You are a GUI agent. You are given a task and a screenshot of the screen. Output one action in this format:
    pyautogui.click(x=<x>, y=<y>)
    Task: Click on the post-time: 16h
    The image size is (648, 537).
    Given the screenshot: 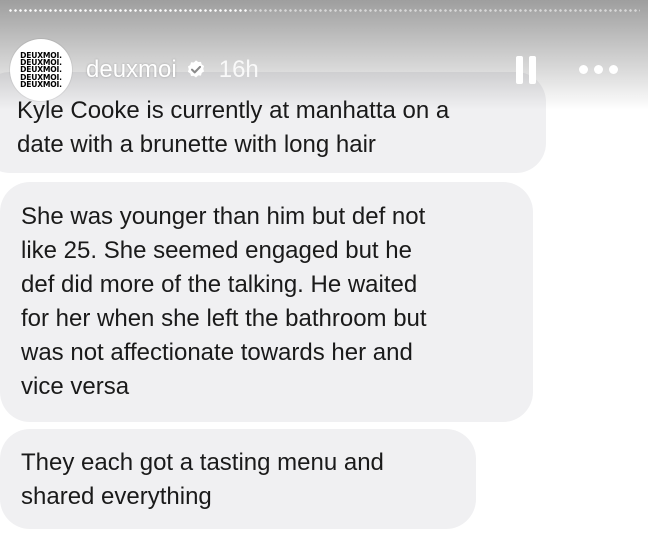 What is the action you would take?
    pyautogui.click(x=238, y=69)
    